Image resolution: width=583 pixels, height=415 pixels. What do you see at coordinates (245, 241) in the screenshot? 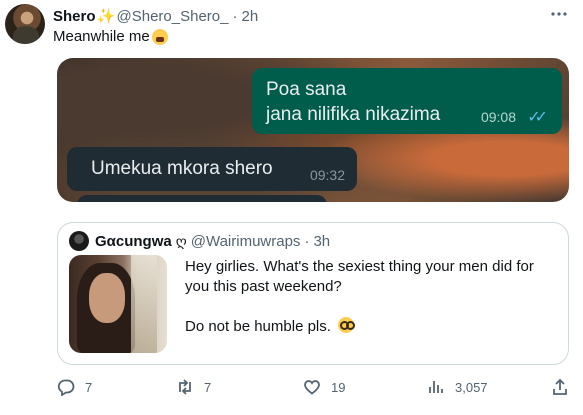
I see `quoted-handle: @Wairimuwraps` at bounding box center [245, 241].